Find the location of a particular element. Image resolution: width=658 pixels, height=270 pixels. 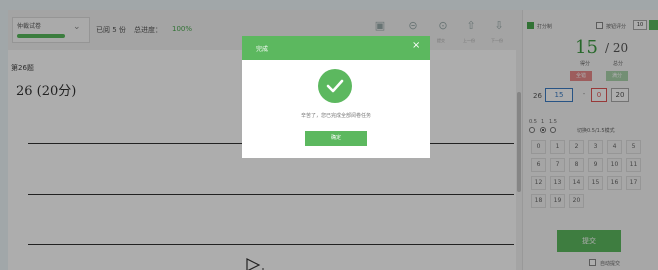

dialog-message: 辛苦了，您已完成全部阅卷任务 is located at coordinates (335, 116).